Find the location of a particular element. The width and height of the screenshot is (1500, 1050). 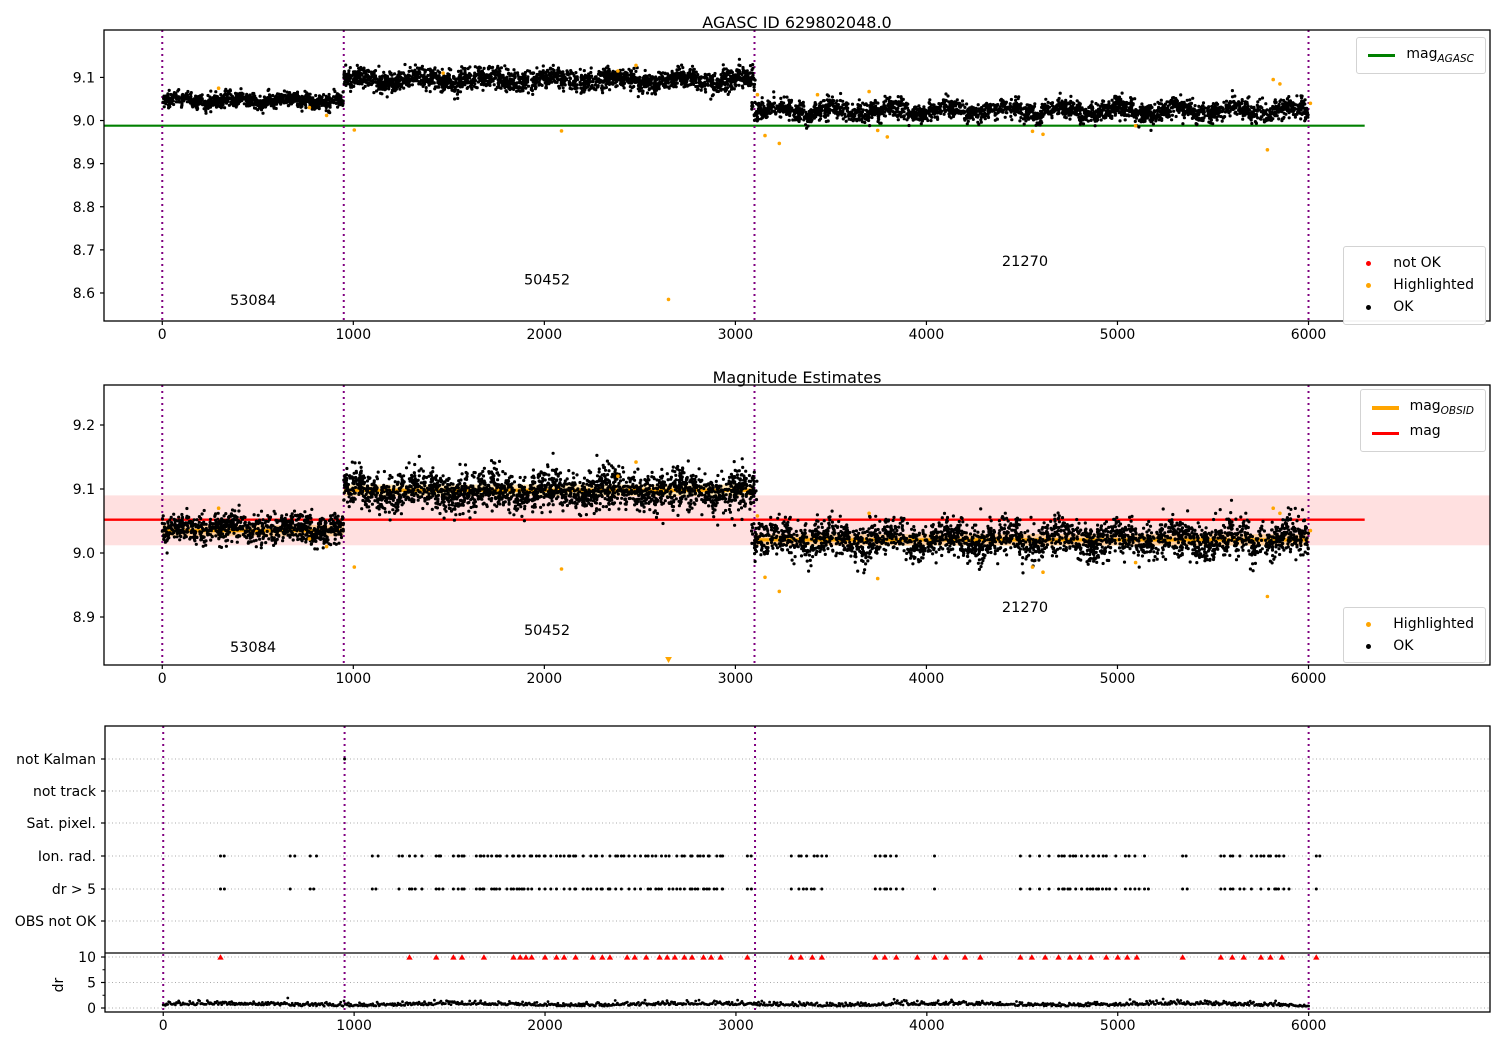

middle-plot-marker-legend: Highlighted OK is located at coordinates (1414, 635).